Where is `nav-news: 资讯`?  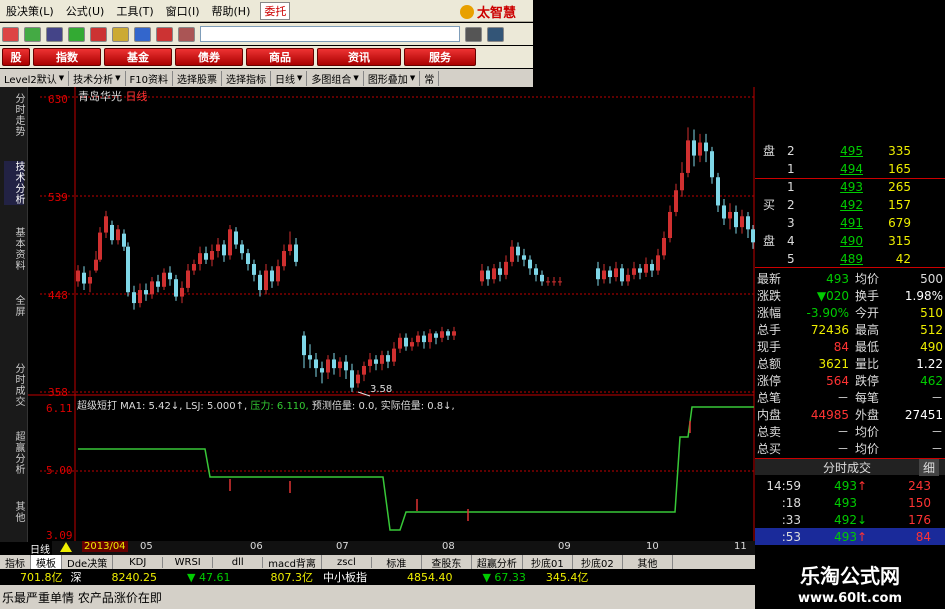 nav-news: 资讯 is located at coordinates (359, 57).